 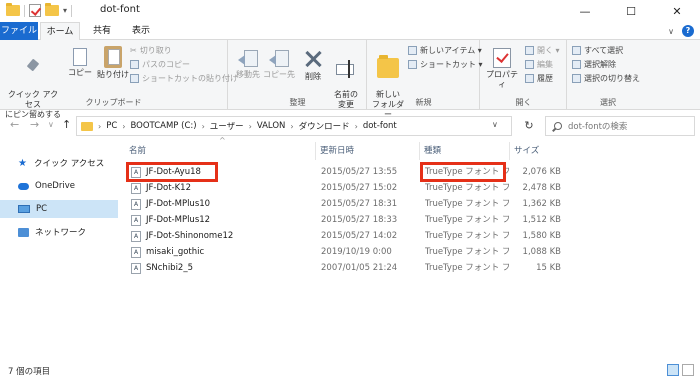 I want to click on open-icon, so click(x=529, y=50).